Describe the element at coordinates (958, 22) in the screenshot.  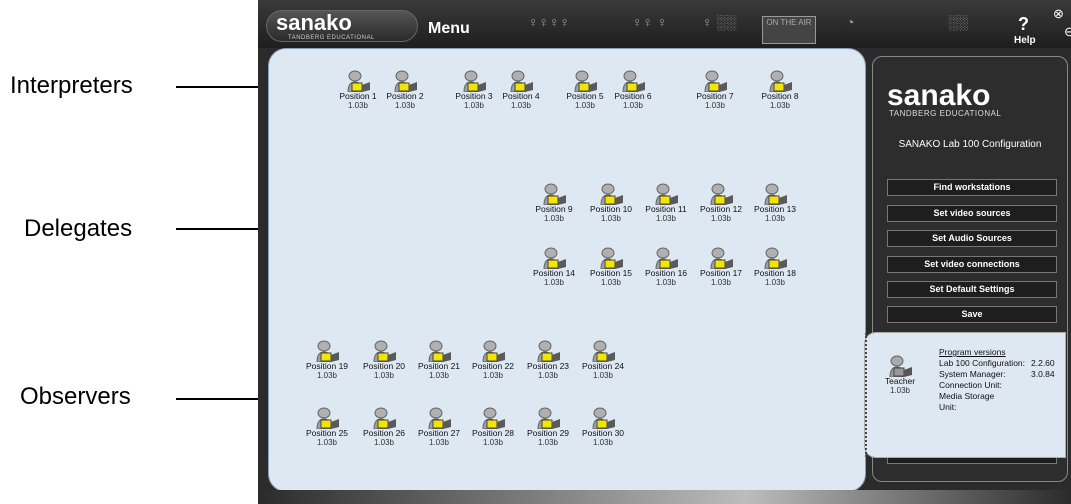
I see `grid-icon: ░░` at that location.